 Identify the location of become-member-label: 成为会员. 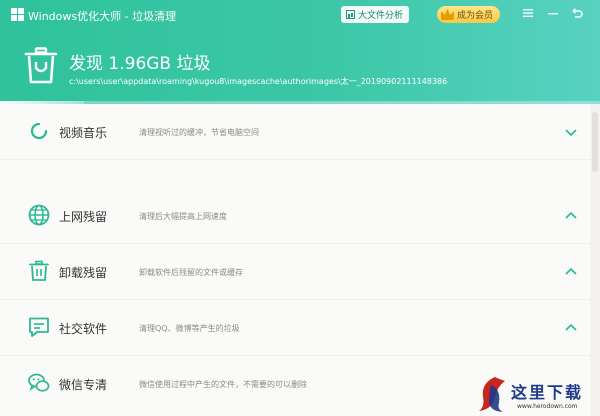
(475, 16).